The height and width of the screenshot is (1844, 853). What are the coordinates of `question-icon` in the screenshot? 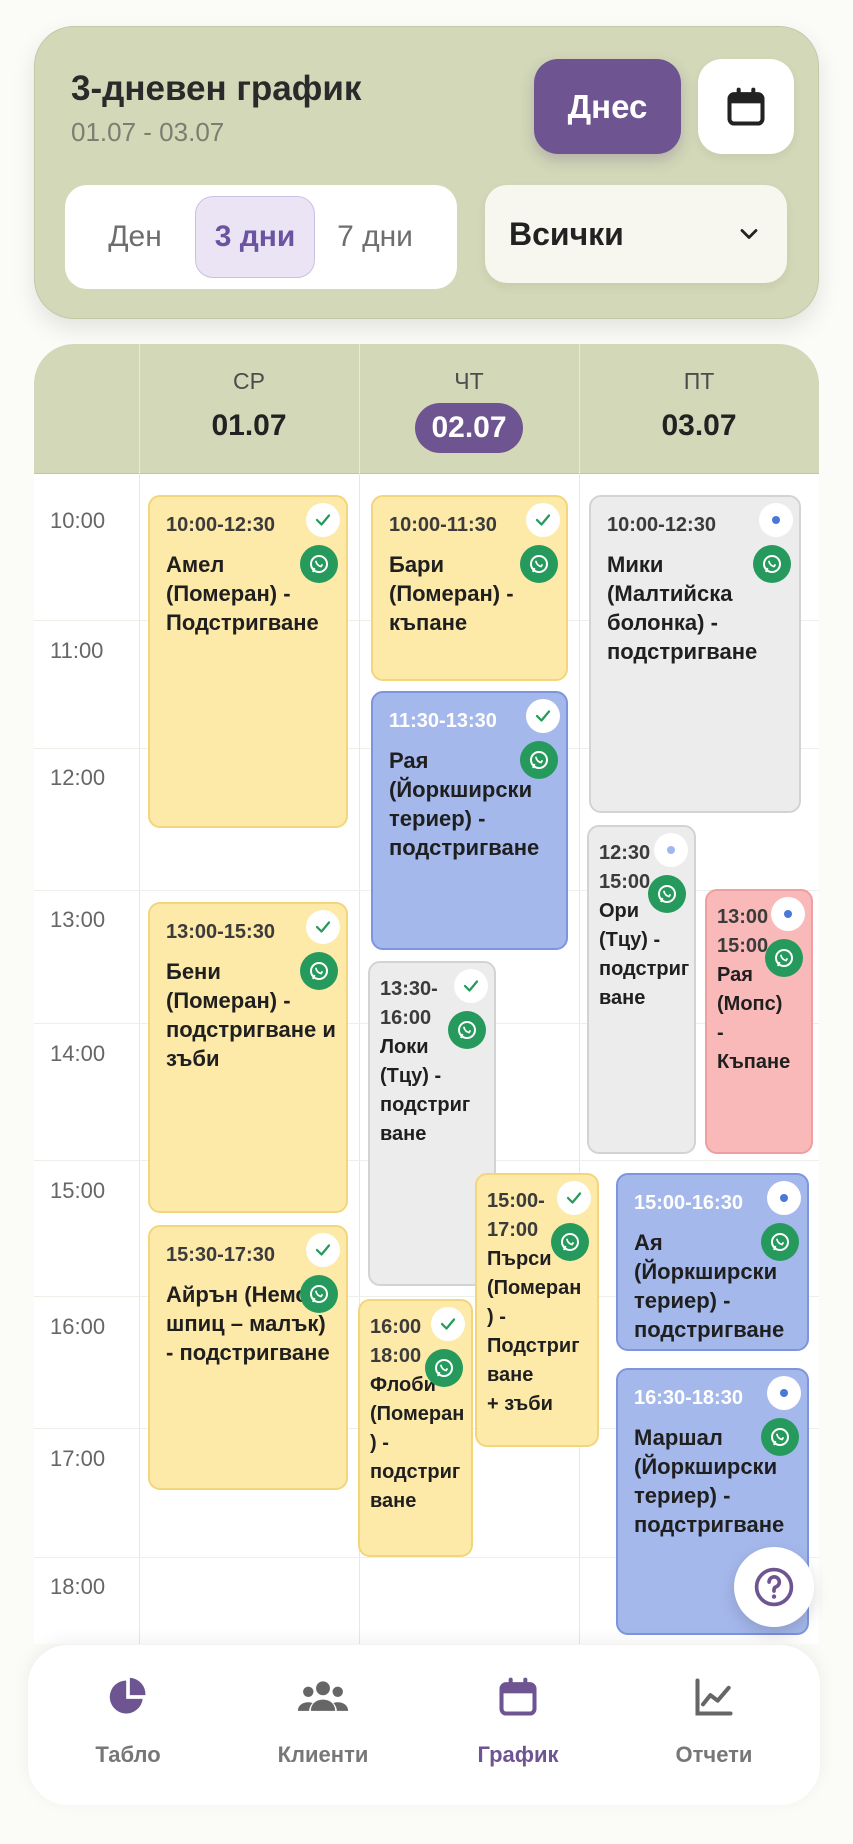 It's located at (774, 1587).